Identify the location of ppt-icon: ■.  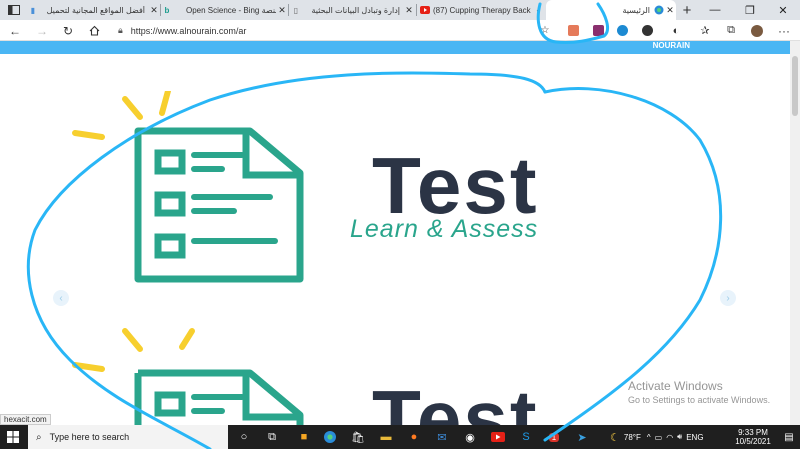
(304, 437).